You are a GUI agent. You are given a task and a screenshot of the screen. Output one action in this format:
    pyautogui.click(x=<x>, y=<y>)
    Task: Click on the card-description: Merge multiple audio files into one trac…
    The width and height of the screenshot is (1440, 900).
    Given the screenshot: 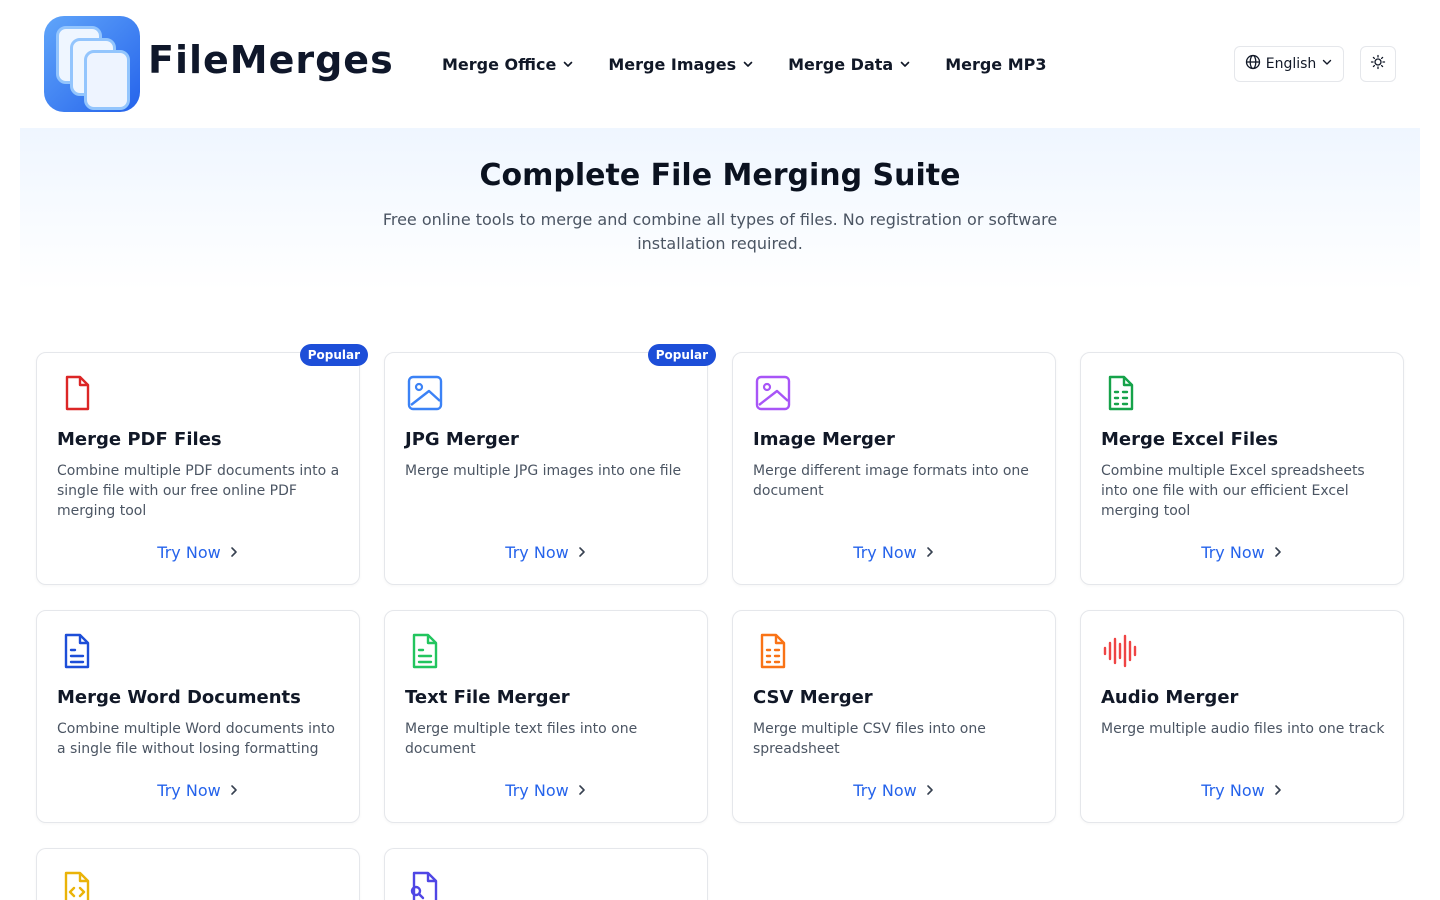 What is the action you would take?
    pyautogui.click(x=1243, y=729)
    